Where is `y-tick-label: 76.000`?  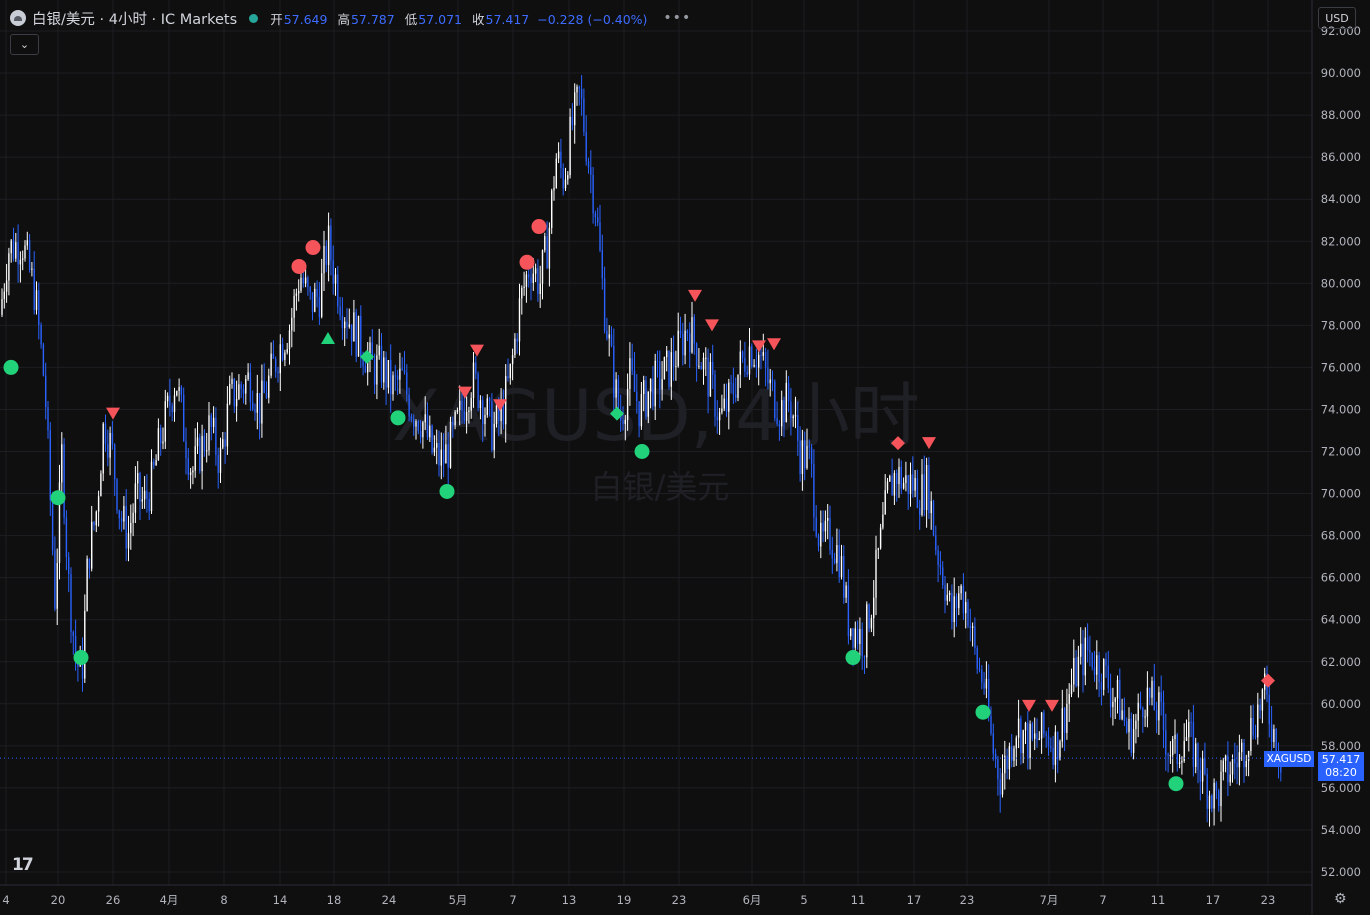 y-tick-label: 76.000 is located at coordinates (1341, 367).